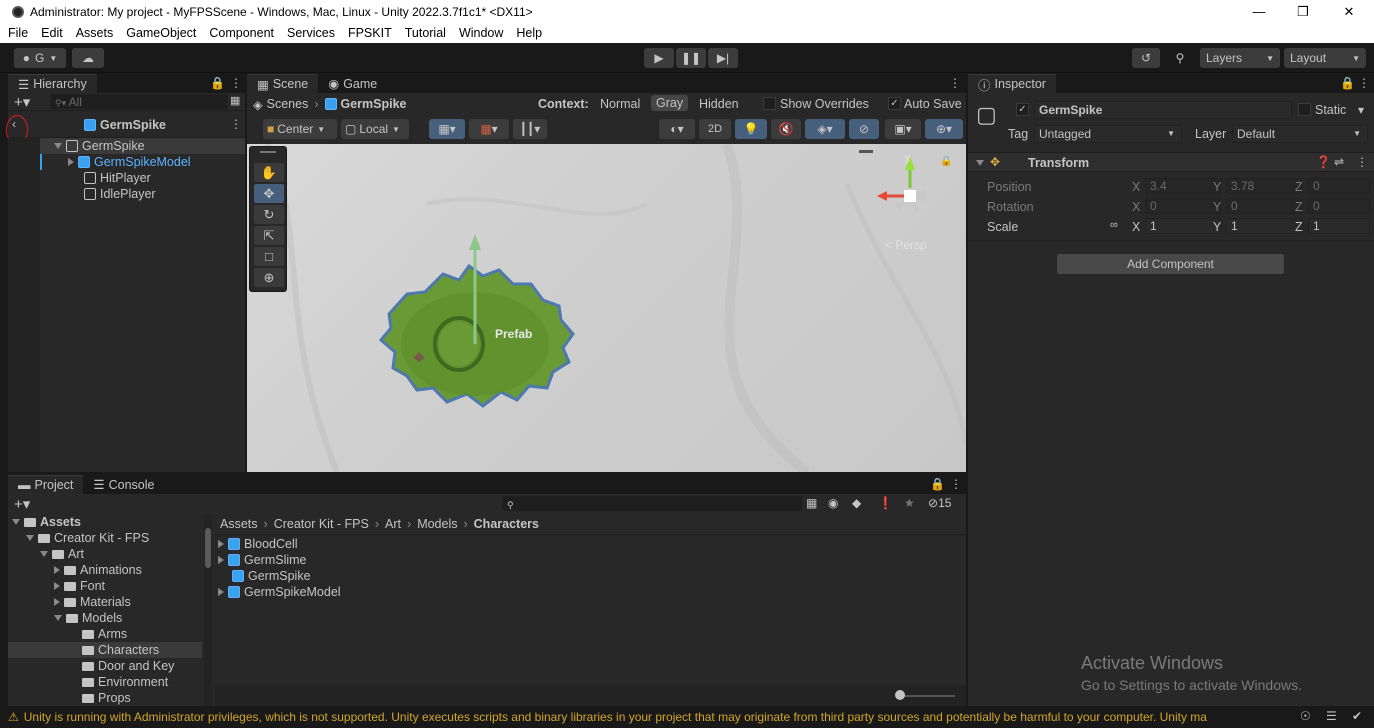  I want to click on zoom-slider-thumb, so click(900, 695).